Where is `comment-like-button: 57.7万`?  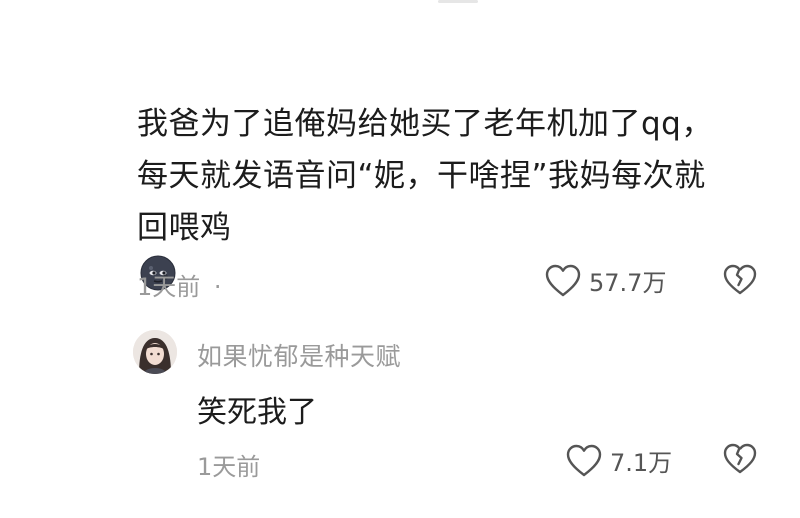
comment-like-button: 57.7万 is located at coordinates (605, 280).